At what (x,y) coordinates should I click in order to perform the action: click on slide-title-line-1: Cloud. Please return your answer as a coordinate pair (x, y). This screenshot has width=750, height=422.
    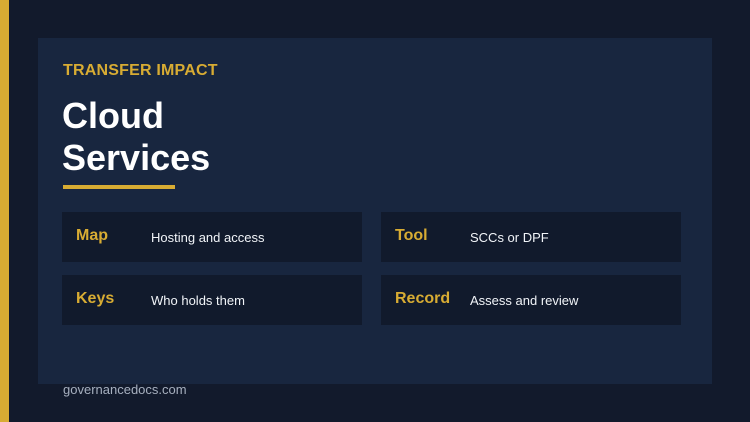
    Looking at the image, I should click on (113, 115).